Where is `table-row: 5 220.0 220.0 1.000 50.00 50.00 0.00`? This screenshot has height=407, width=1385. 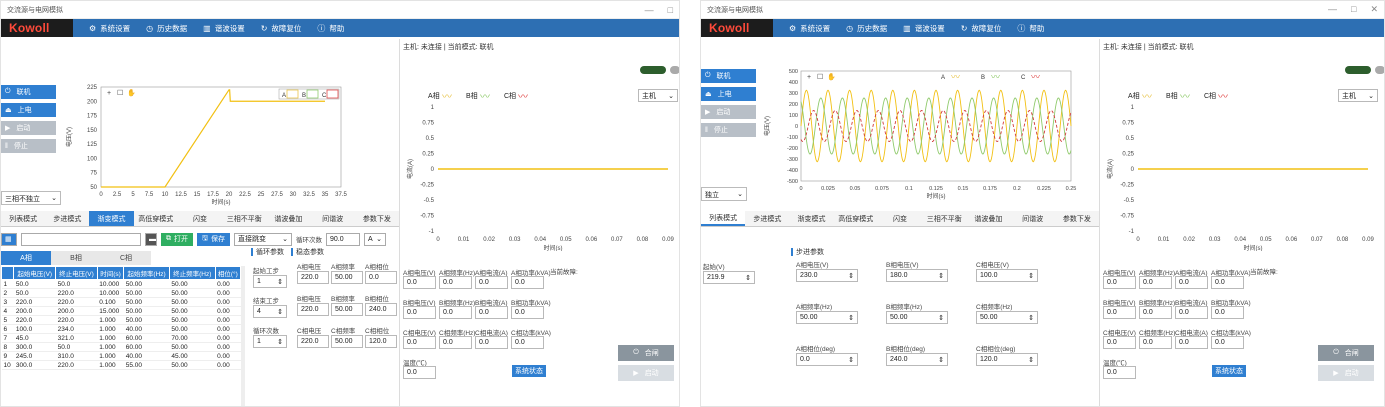
table-row: 5 220.0 220.0 1.000 50.00 50.00 0.00 is located at coordinates (121, 320).